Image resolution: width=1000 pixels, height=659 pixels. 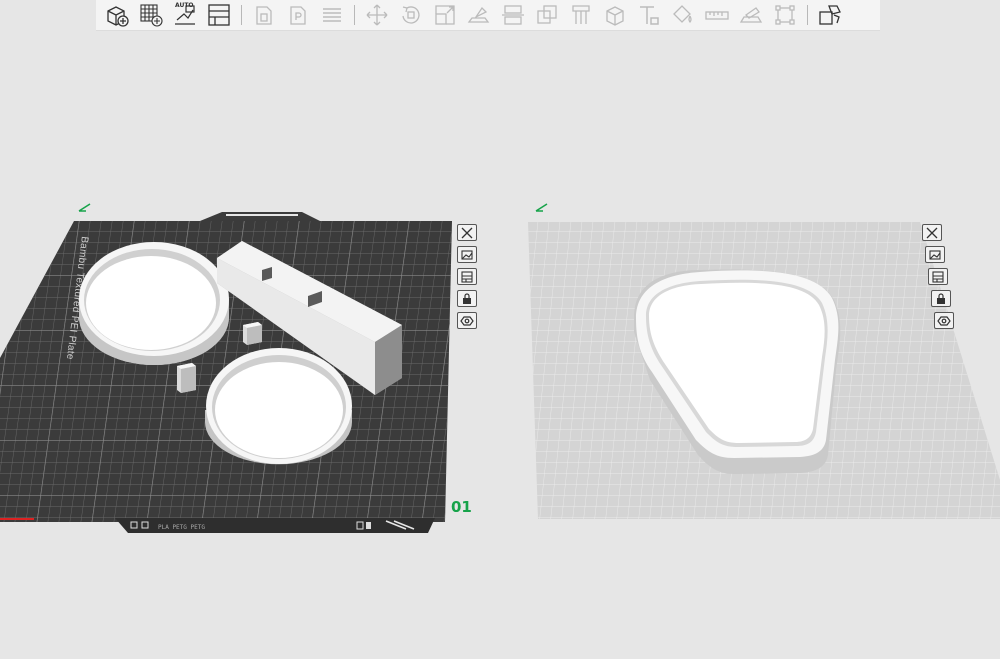 I want to click on plate-2-arrange-button, so click(x=938, y=276).